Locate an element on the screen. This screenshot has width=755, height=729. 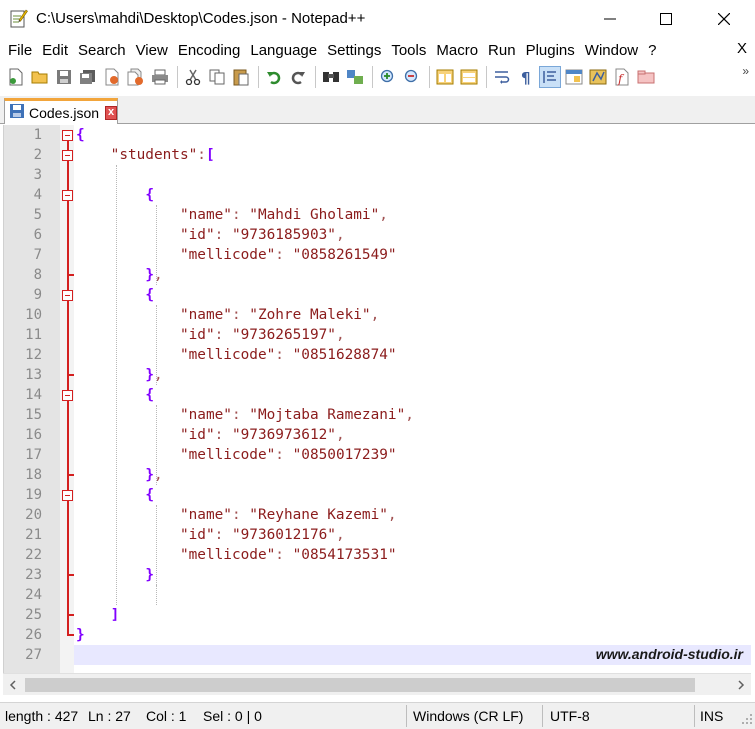
code-line: 16 "id": "9736973612", is located at coordinates (377, 435).